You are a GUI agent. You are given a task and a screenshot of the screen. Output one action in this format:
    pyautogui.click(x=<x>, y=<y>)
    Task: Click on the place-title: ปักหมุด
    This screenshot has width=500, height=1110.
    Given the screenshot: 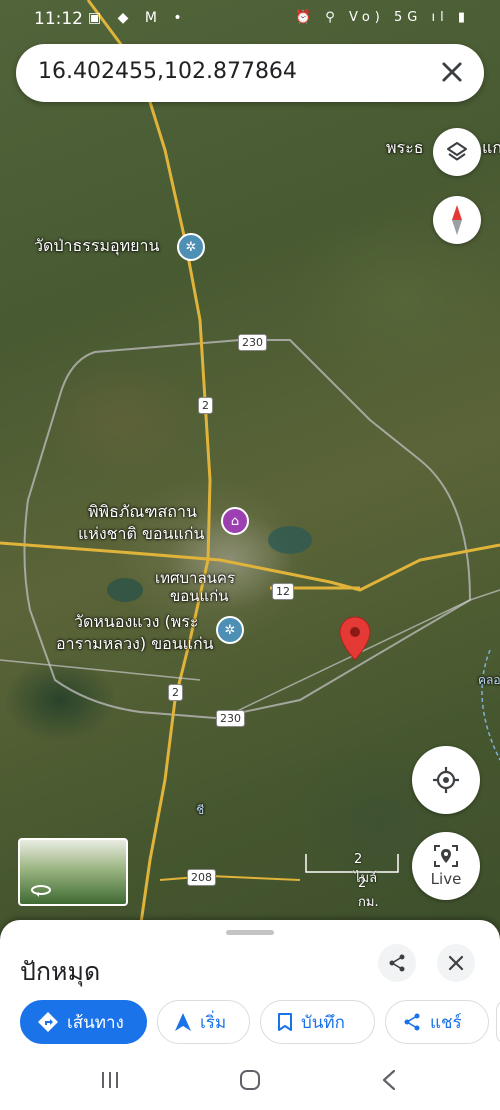 What is the action you would take?
    pyautogui.click(x=60, y=971)
    